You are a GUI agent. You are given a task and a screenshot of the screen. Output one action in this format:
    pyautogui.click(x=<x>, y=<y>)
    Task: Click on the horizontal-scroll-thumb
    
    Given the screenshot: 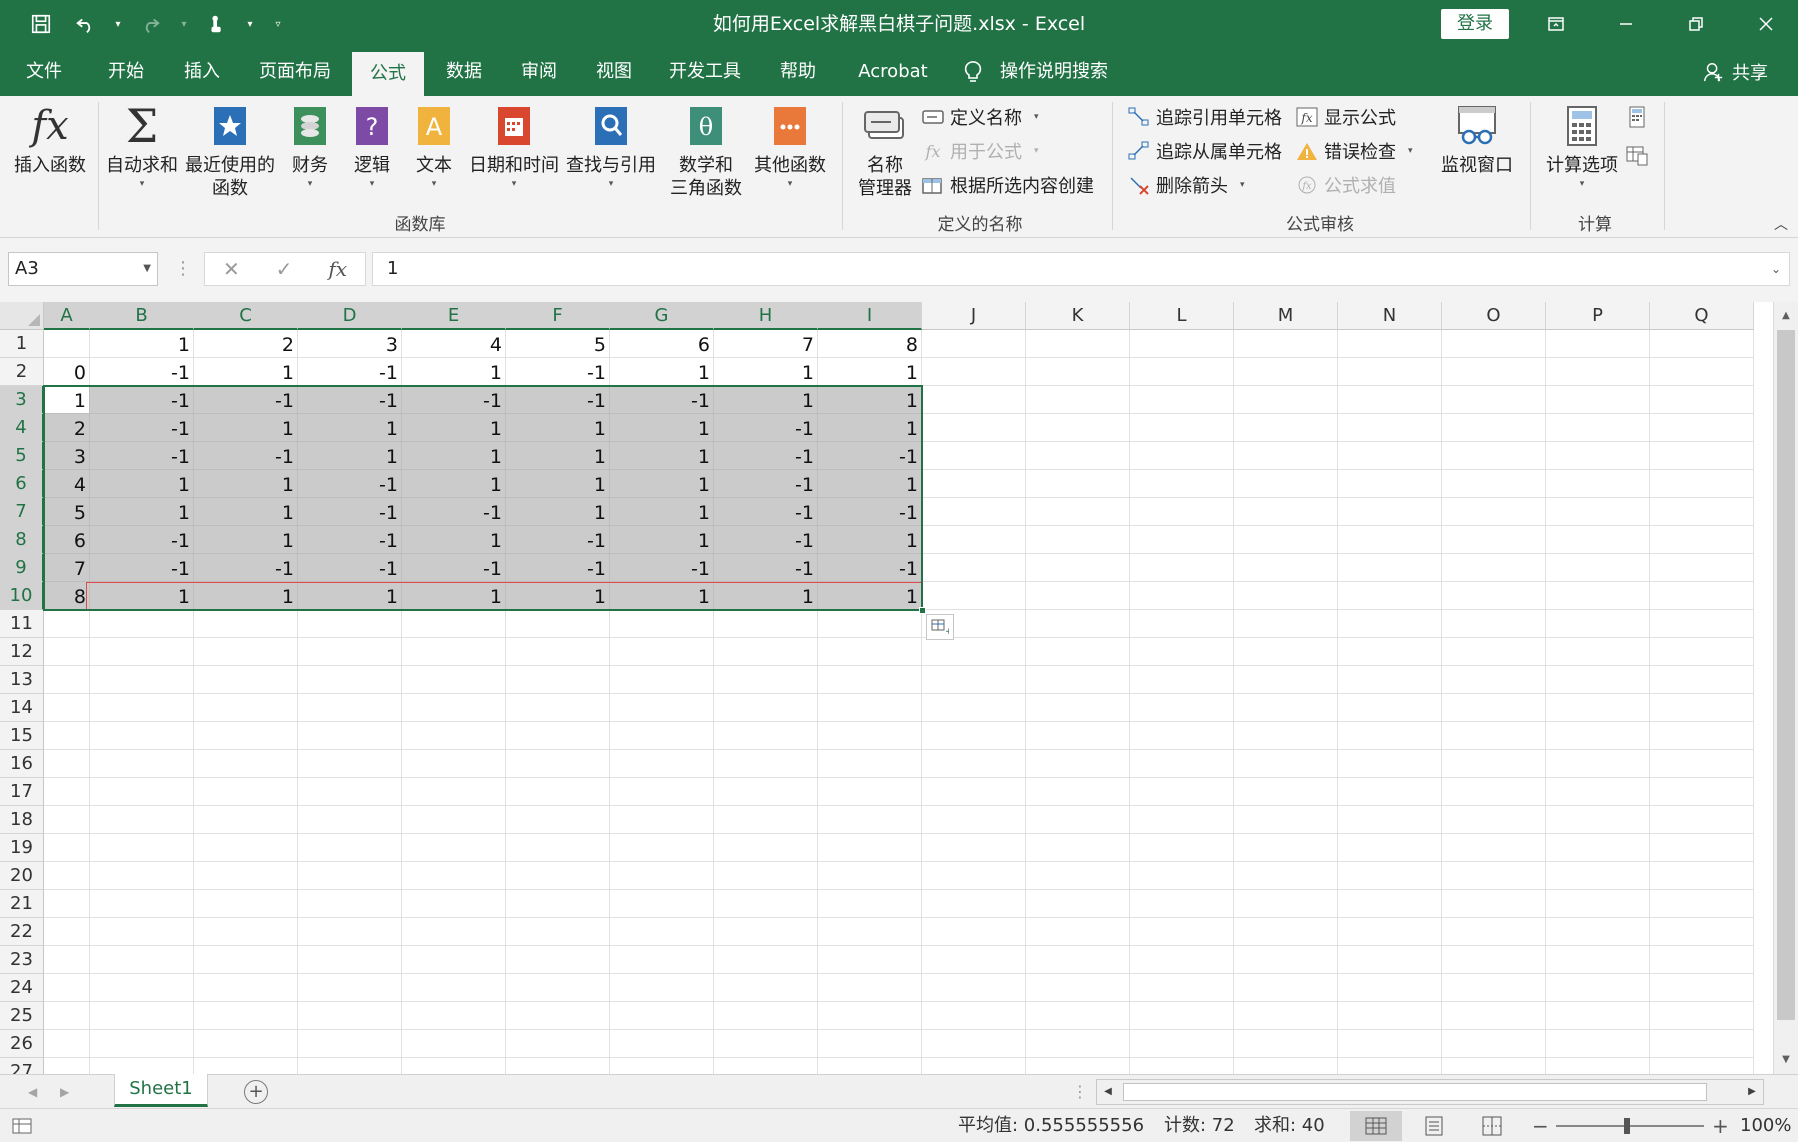 What is the action you would take?
    pyautogui.click(x=1415, y=1092)
    